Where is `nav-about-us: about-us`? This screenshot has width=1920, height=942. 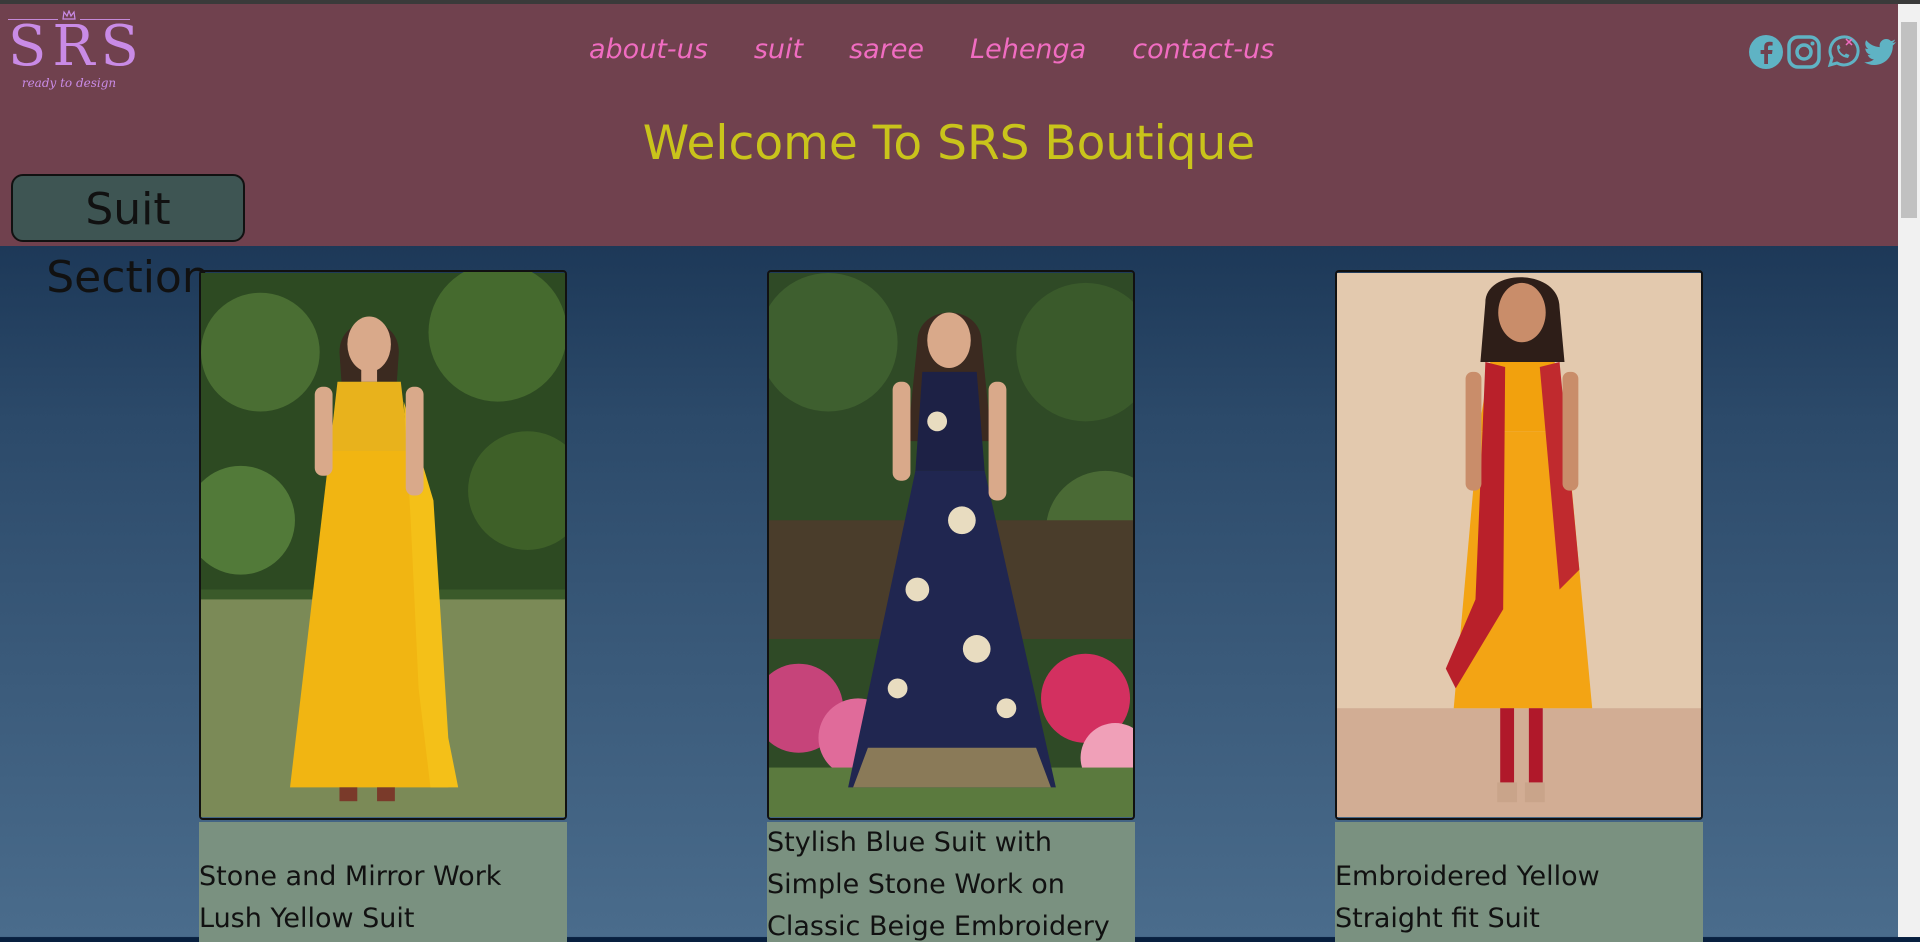
nav-about-us: about-us is located at coordinates (648, 49).